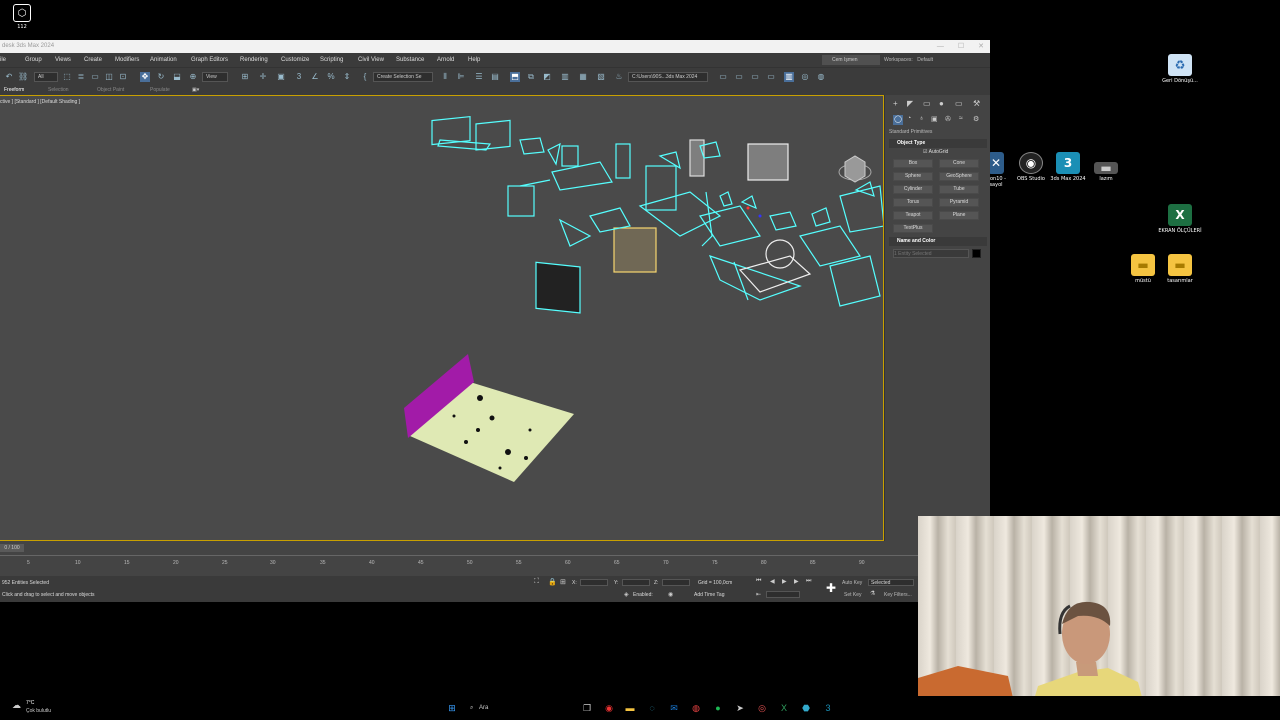 The height and width of the screenshot is (720, 1280). What do you see at coordinates (160, 90) in the screenshot?
I see `ribbon-tab-populate: Populate` at bounding box center [160, 90].